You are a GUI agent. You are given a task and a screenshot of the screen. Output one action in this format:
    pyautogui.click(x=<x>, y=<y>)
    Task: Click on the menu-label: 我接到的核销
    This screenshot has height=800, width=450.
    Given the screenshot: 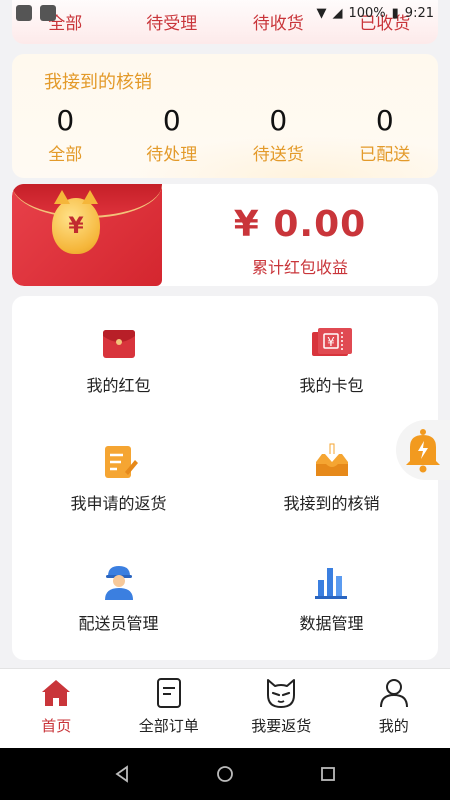 What is the action you would take?
    pyautogui.click(x=331, y=503)
    